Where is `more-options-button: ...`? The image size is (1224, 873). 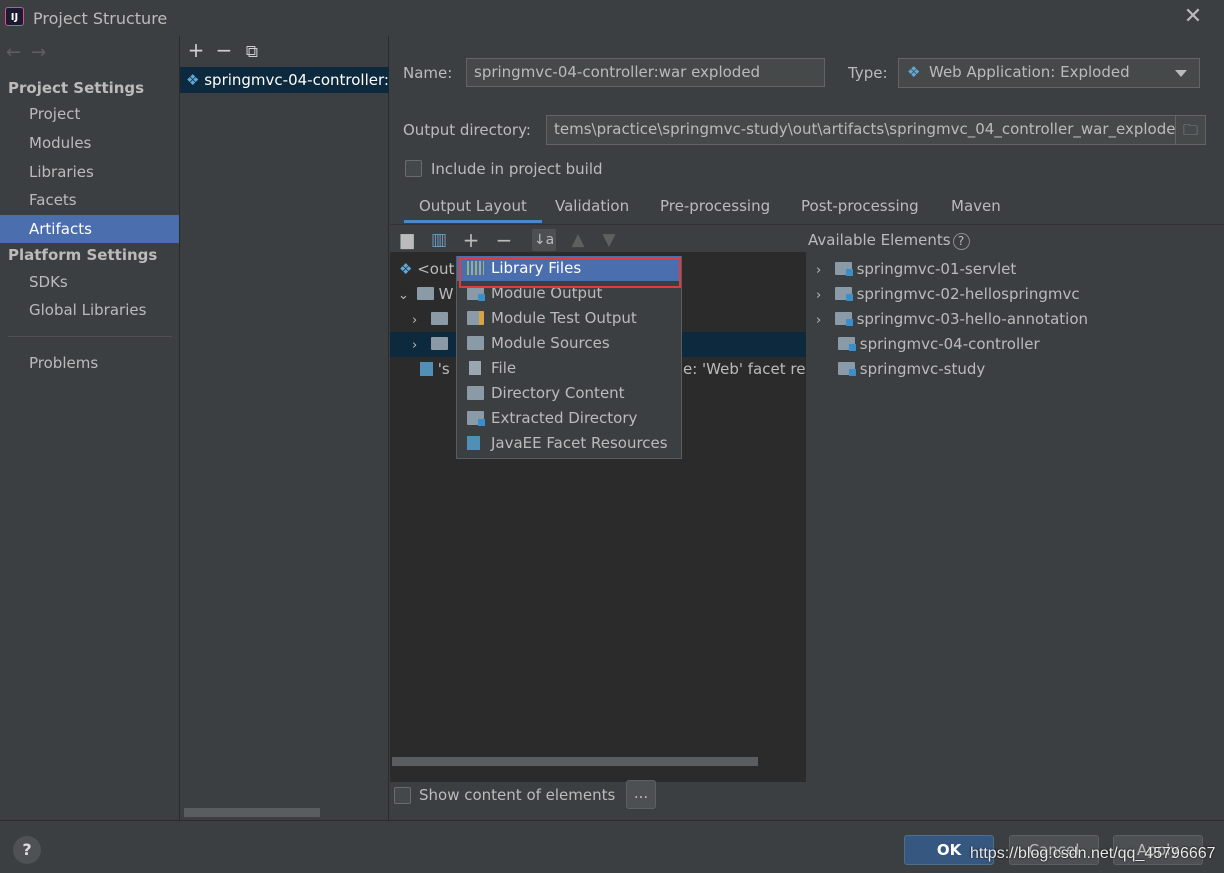
more-options-button: ... is located at coordinates (641, 794).